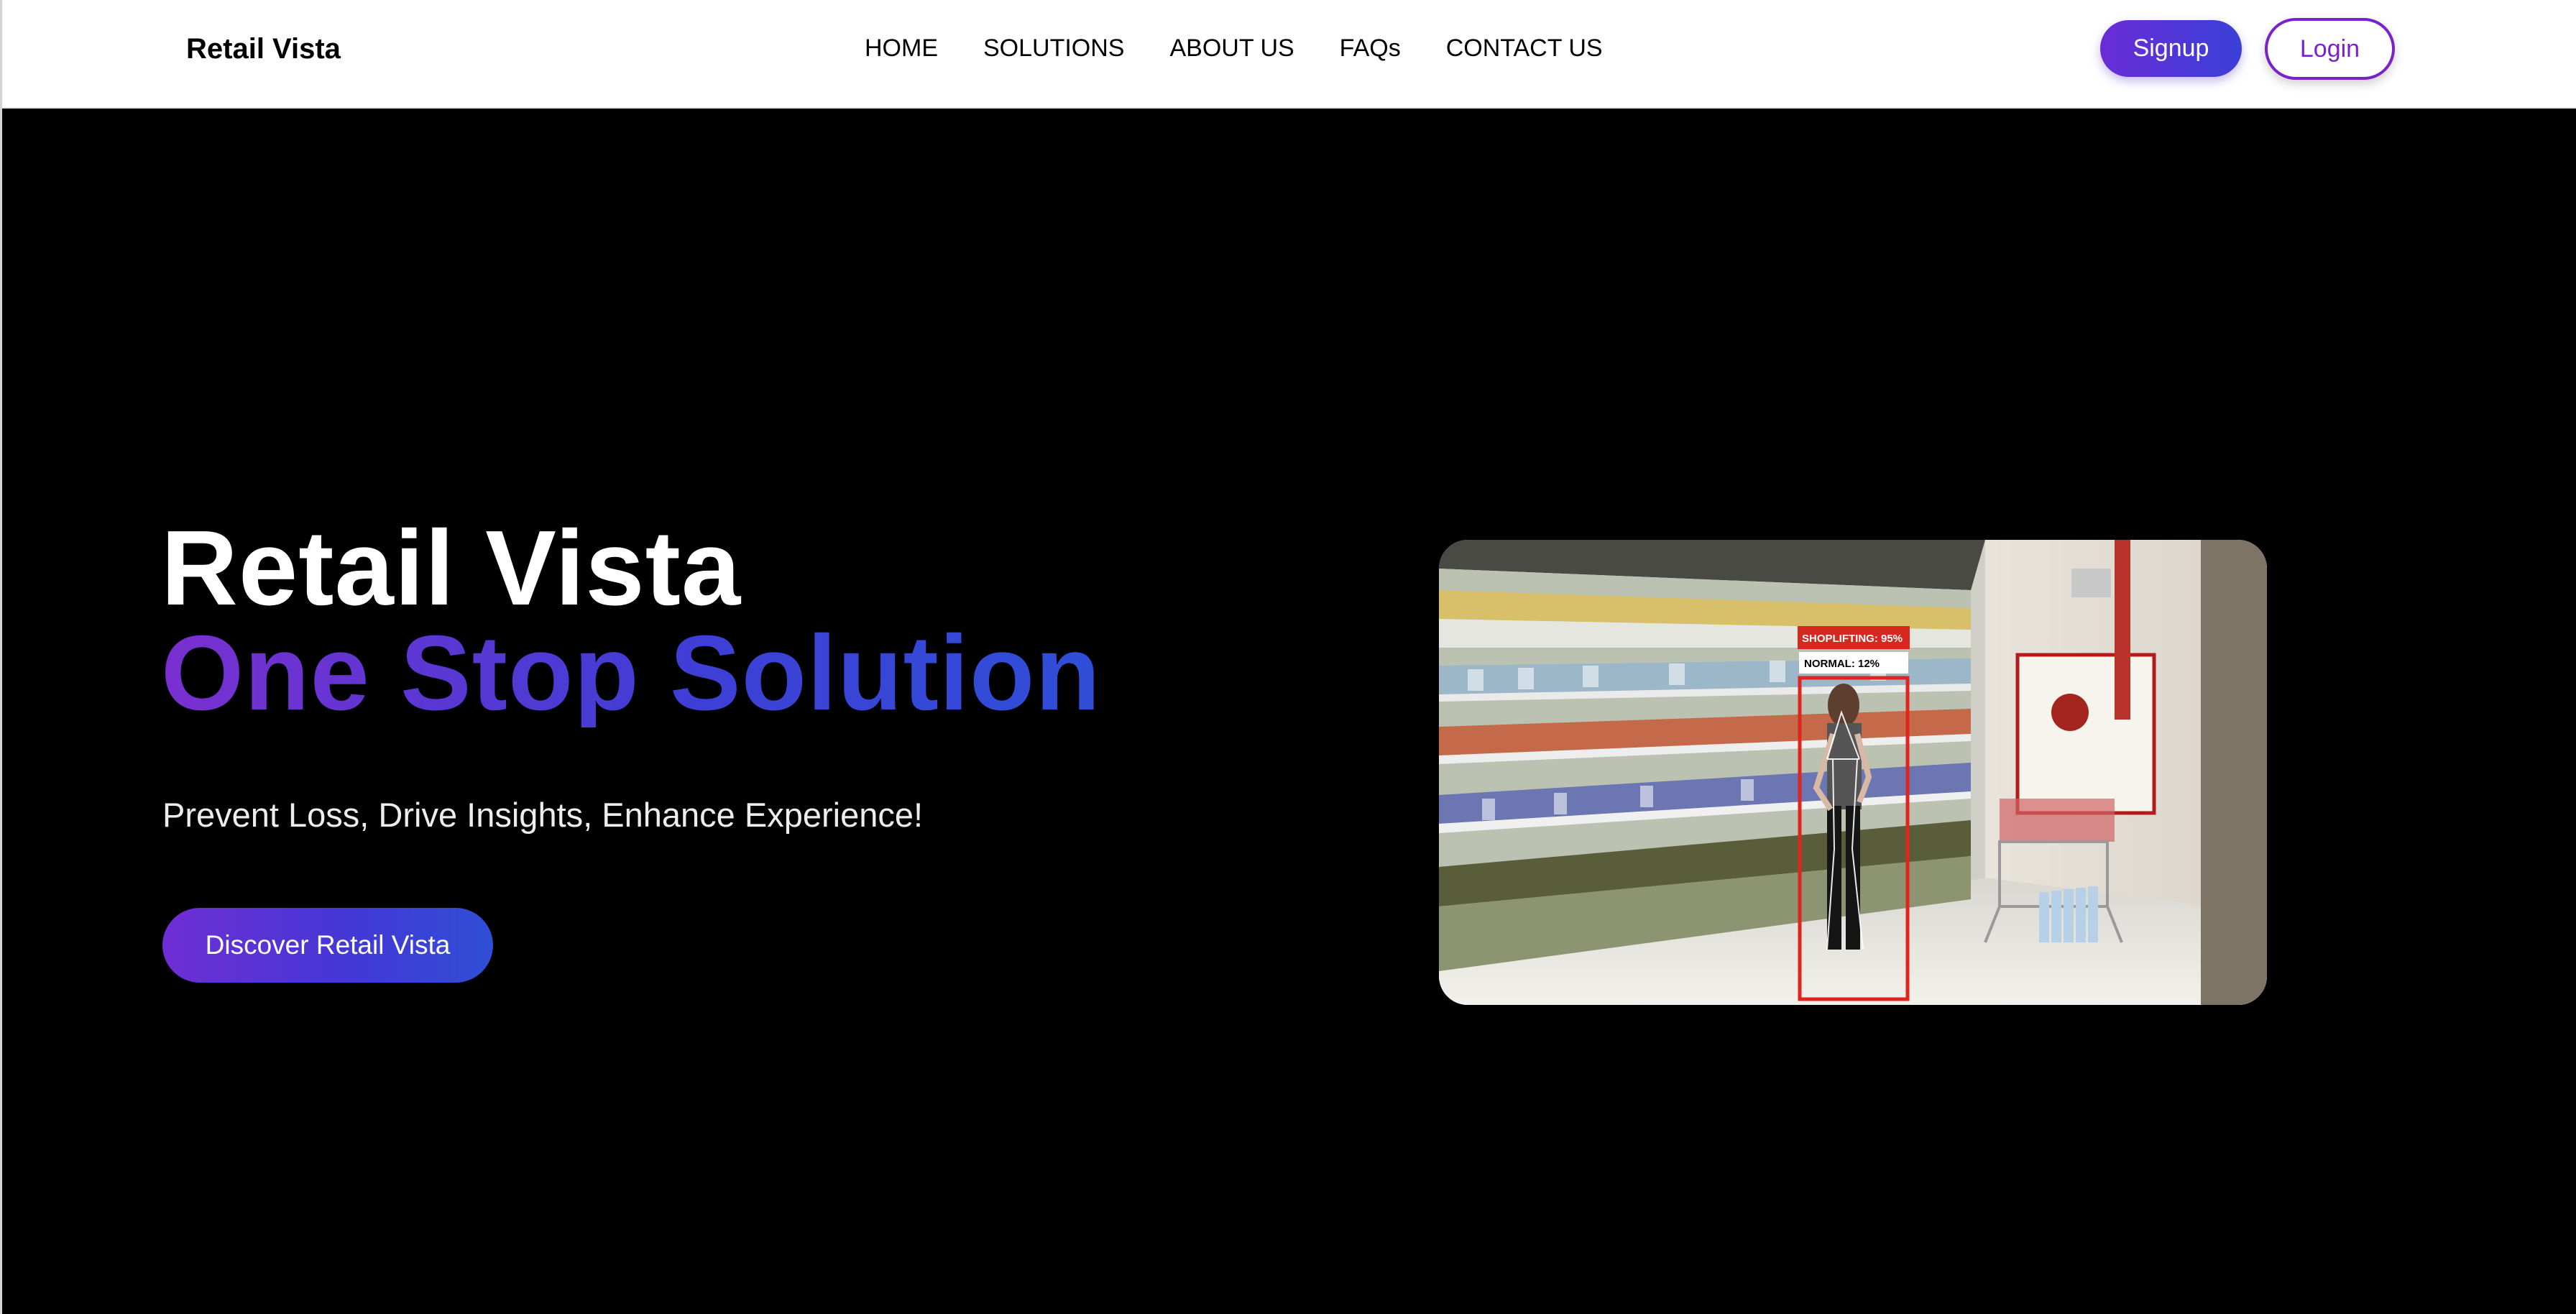 Image resolution: width=2576 pixels, height=1314 pixels. I want to click on main-nav: HOME SOLUTIONS ABOUT US FAQs CONTACT US, so click(1234, 48).